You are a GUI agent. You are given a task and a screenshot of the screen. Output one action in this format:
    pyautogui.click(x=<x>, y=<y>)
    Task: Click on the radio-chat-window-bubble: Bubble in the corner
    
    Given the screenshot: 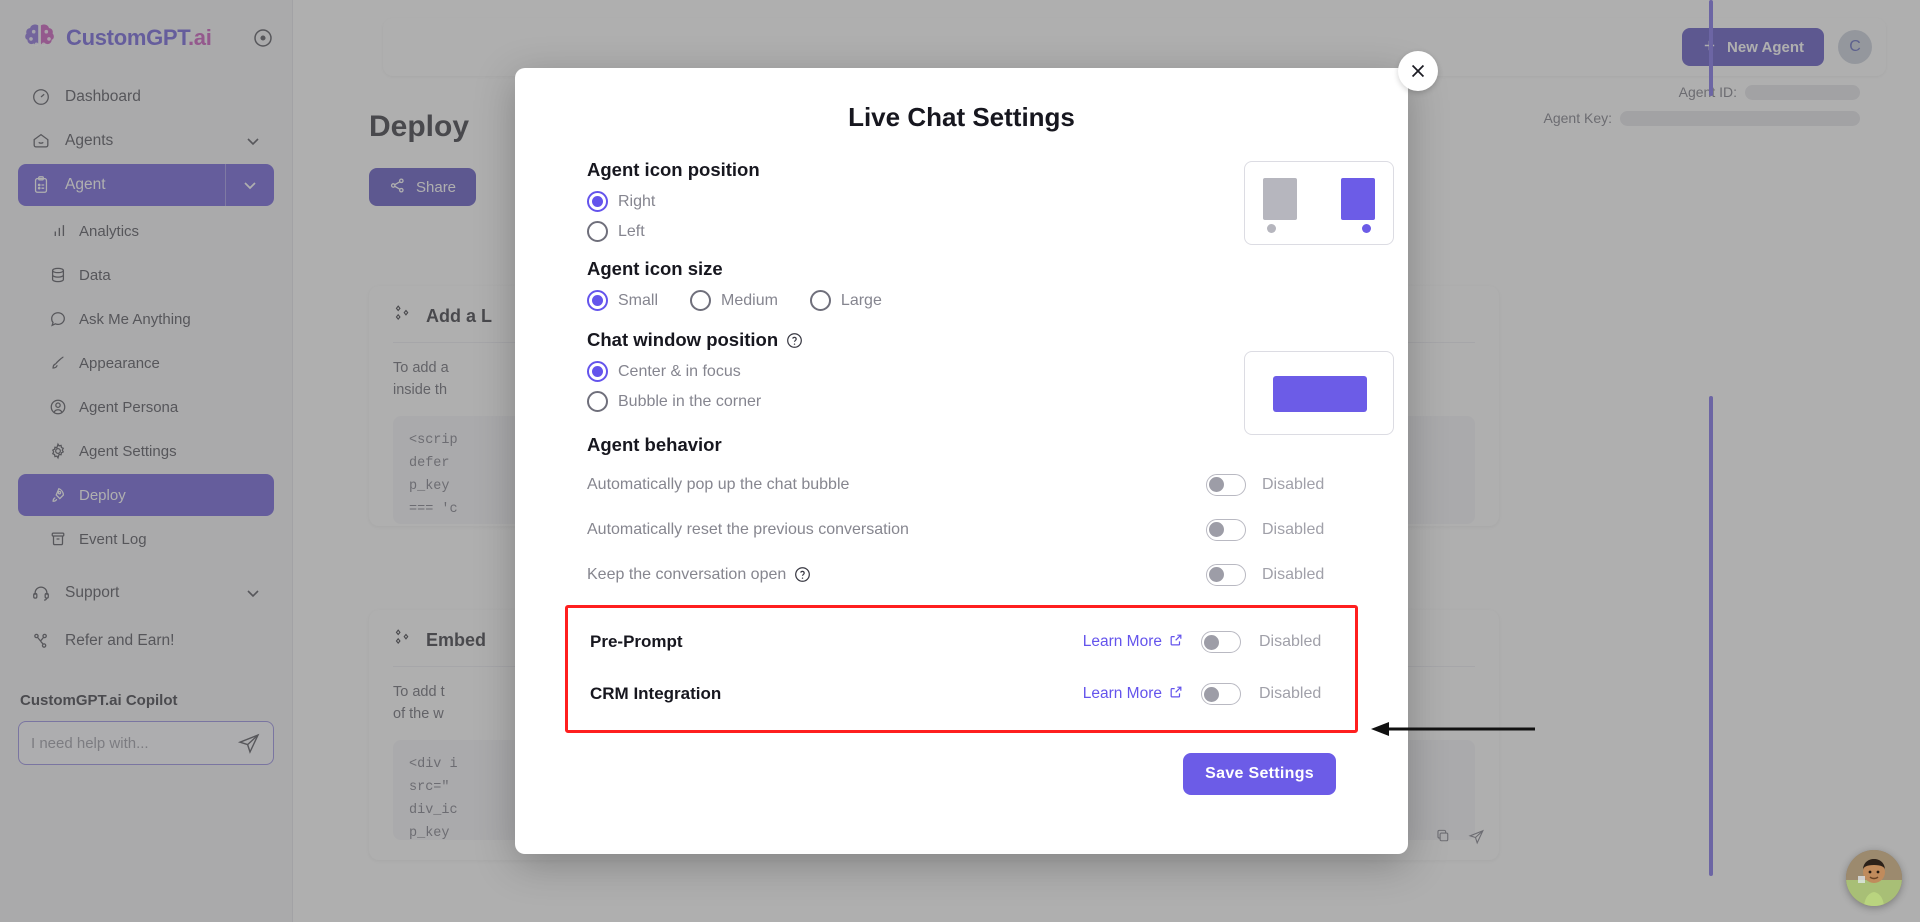 What is the action you would take?
    pyautogui.click(x=961, y=401)
    